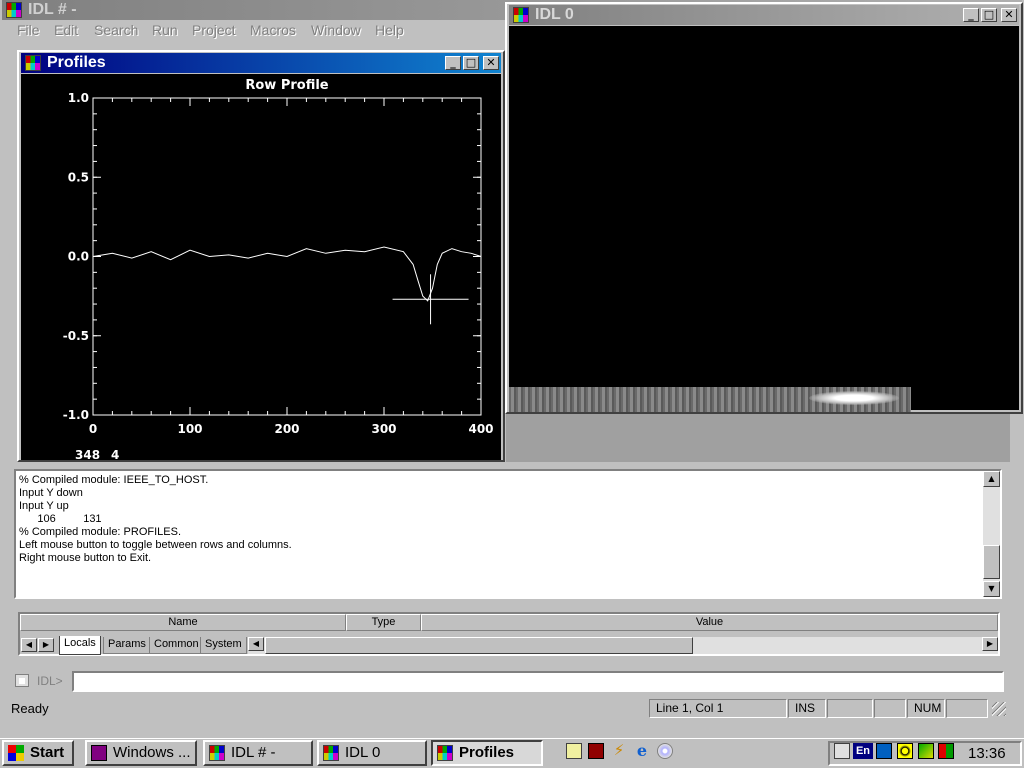 This screenshot has width=1024, height=768. I want to click on mdi-client-area, so click(758, 438).